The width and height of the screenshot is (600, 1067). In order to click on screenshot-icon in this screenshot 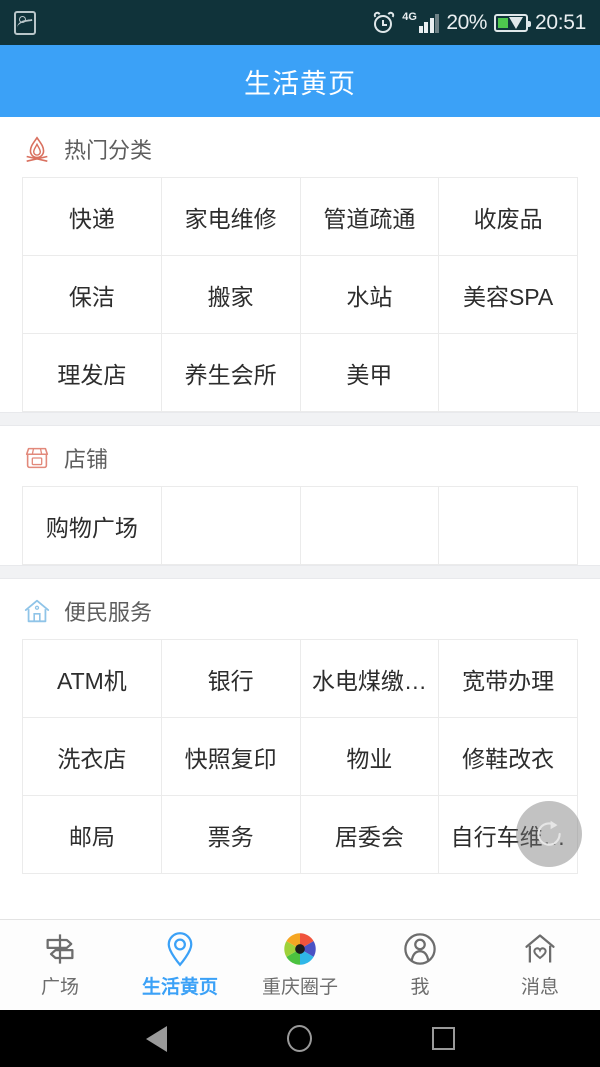, I will do `click(25, 22)`.